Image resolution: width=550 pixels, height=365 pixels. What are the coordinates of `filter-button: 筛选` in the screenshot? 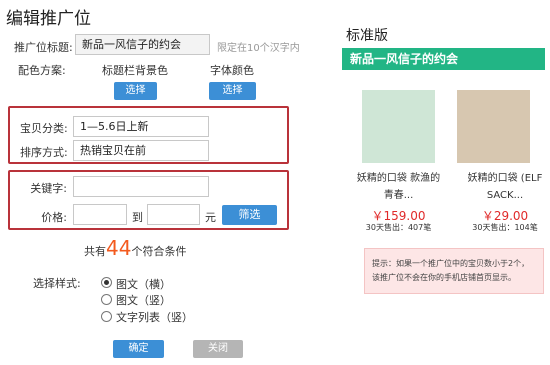 It's located at (249, 215).